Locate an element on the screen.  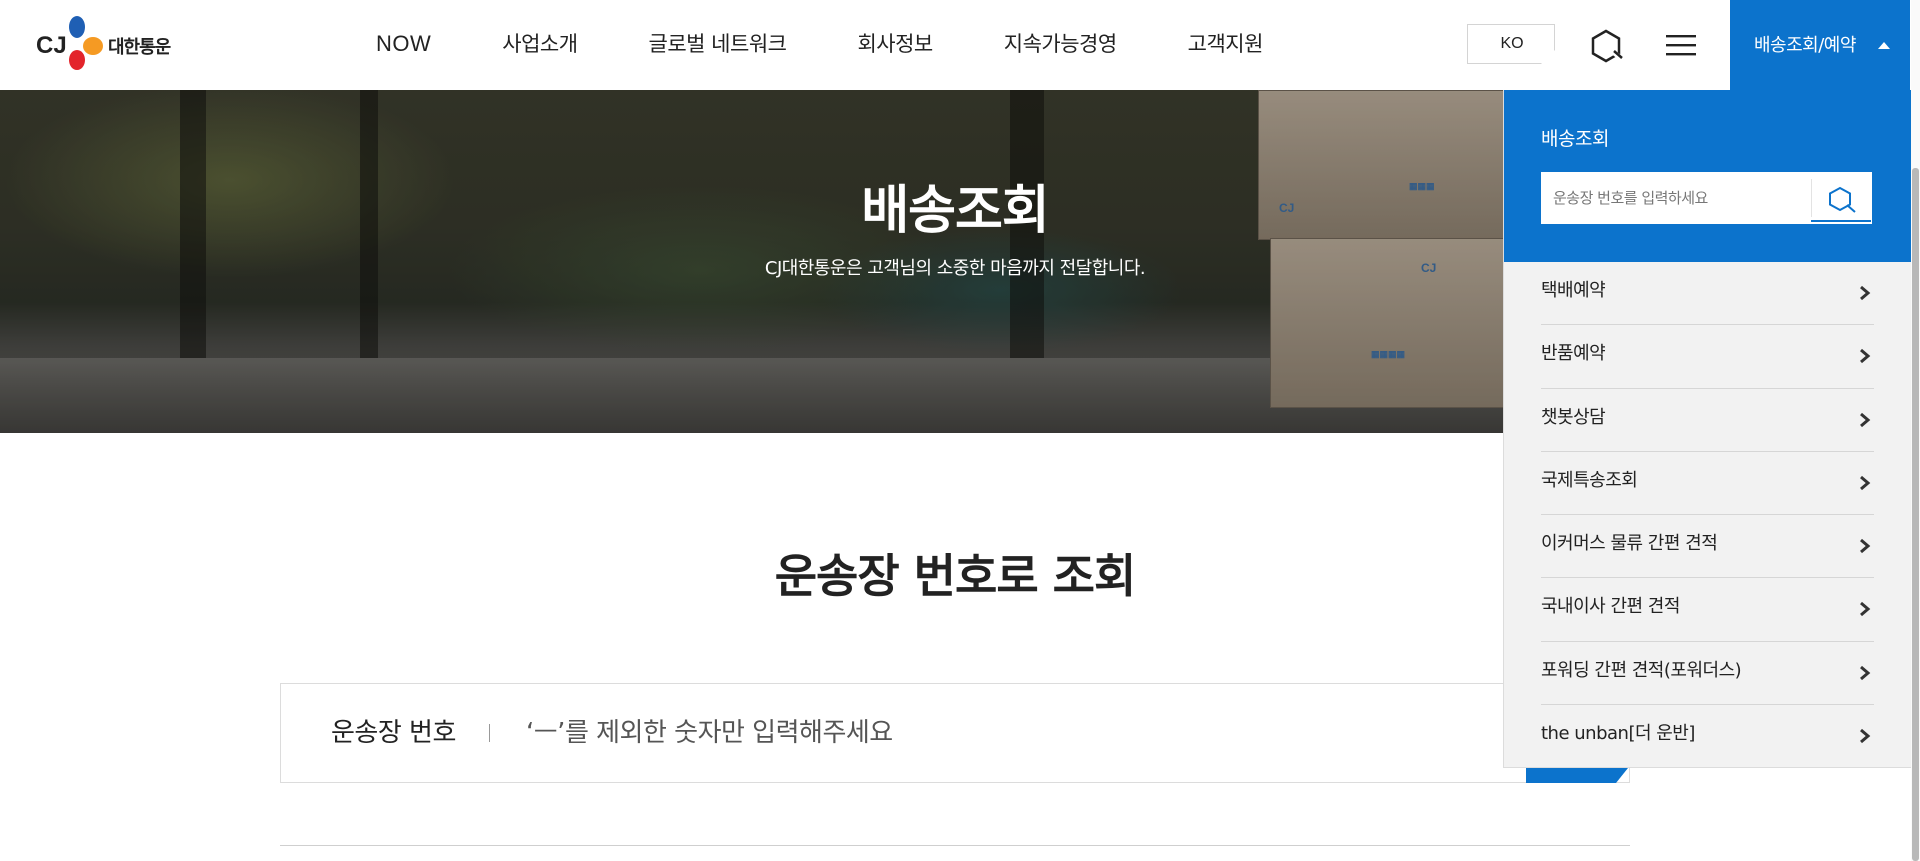
panel-item-parcel-booking: 택배예약 is located at coordinates (1707, 294).